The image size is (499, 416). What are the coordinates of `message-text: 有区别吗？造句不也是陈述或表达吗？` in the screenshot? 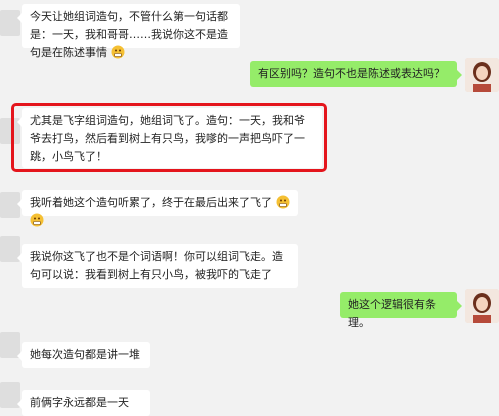 It's located at (351, 73).